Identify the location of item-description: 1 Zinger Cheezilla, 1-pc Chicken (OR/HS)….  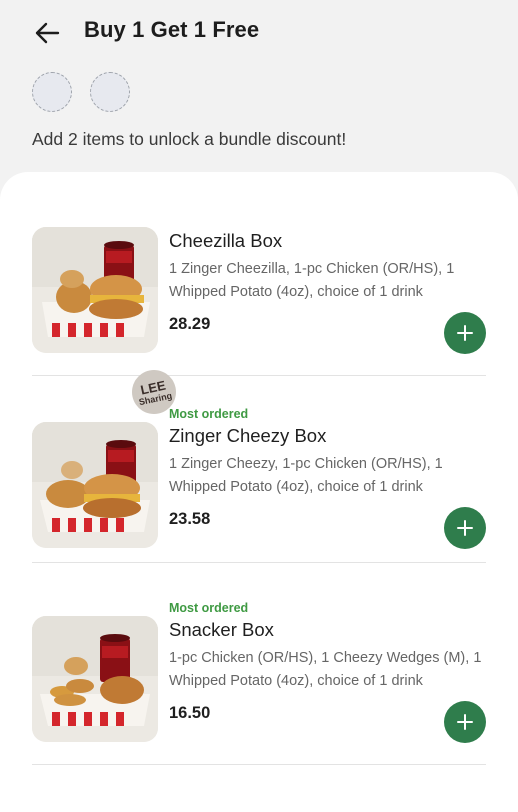
(312, 280).